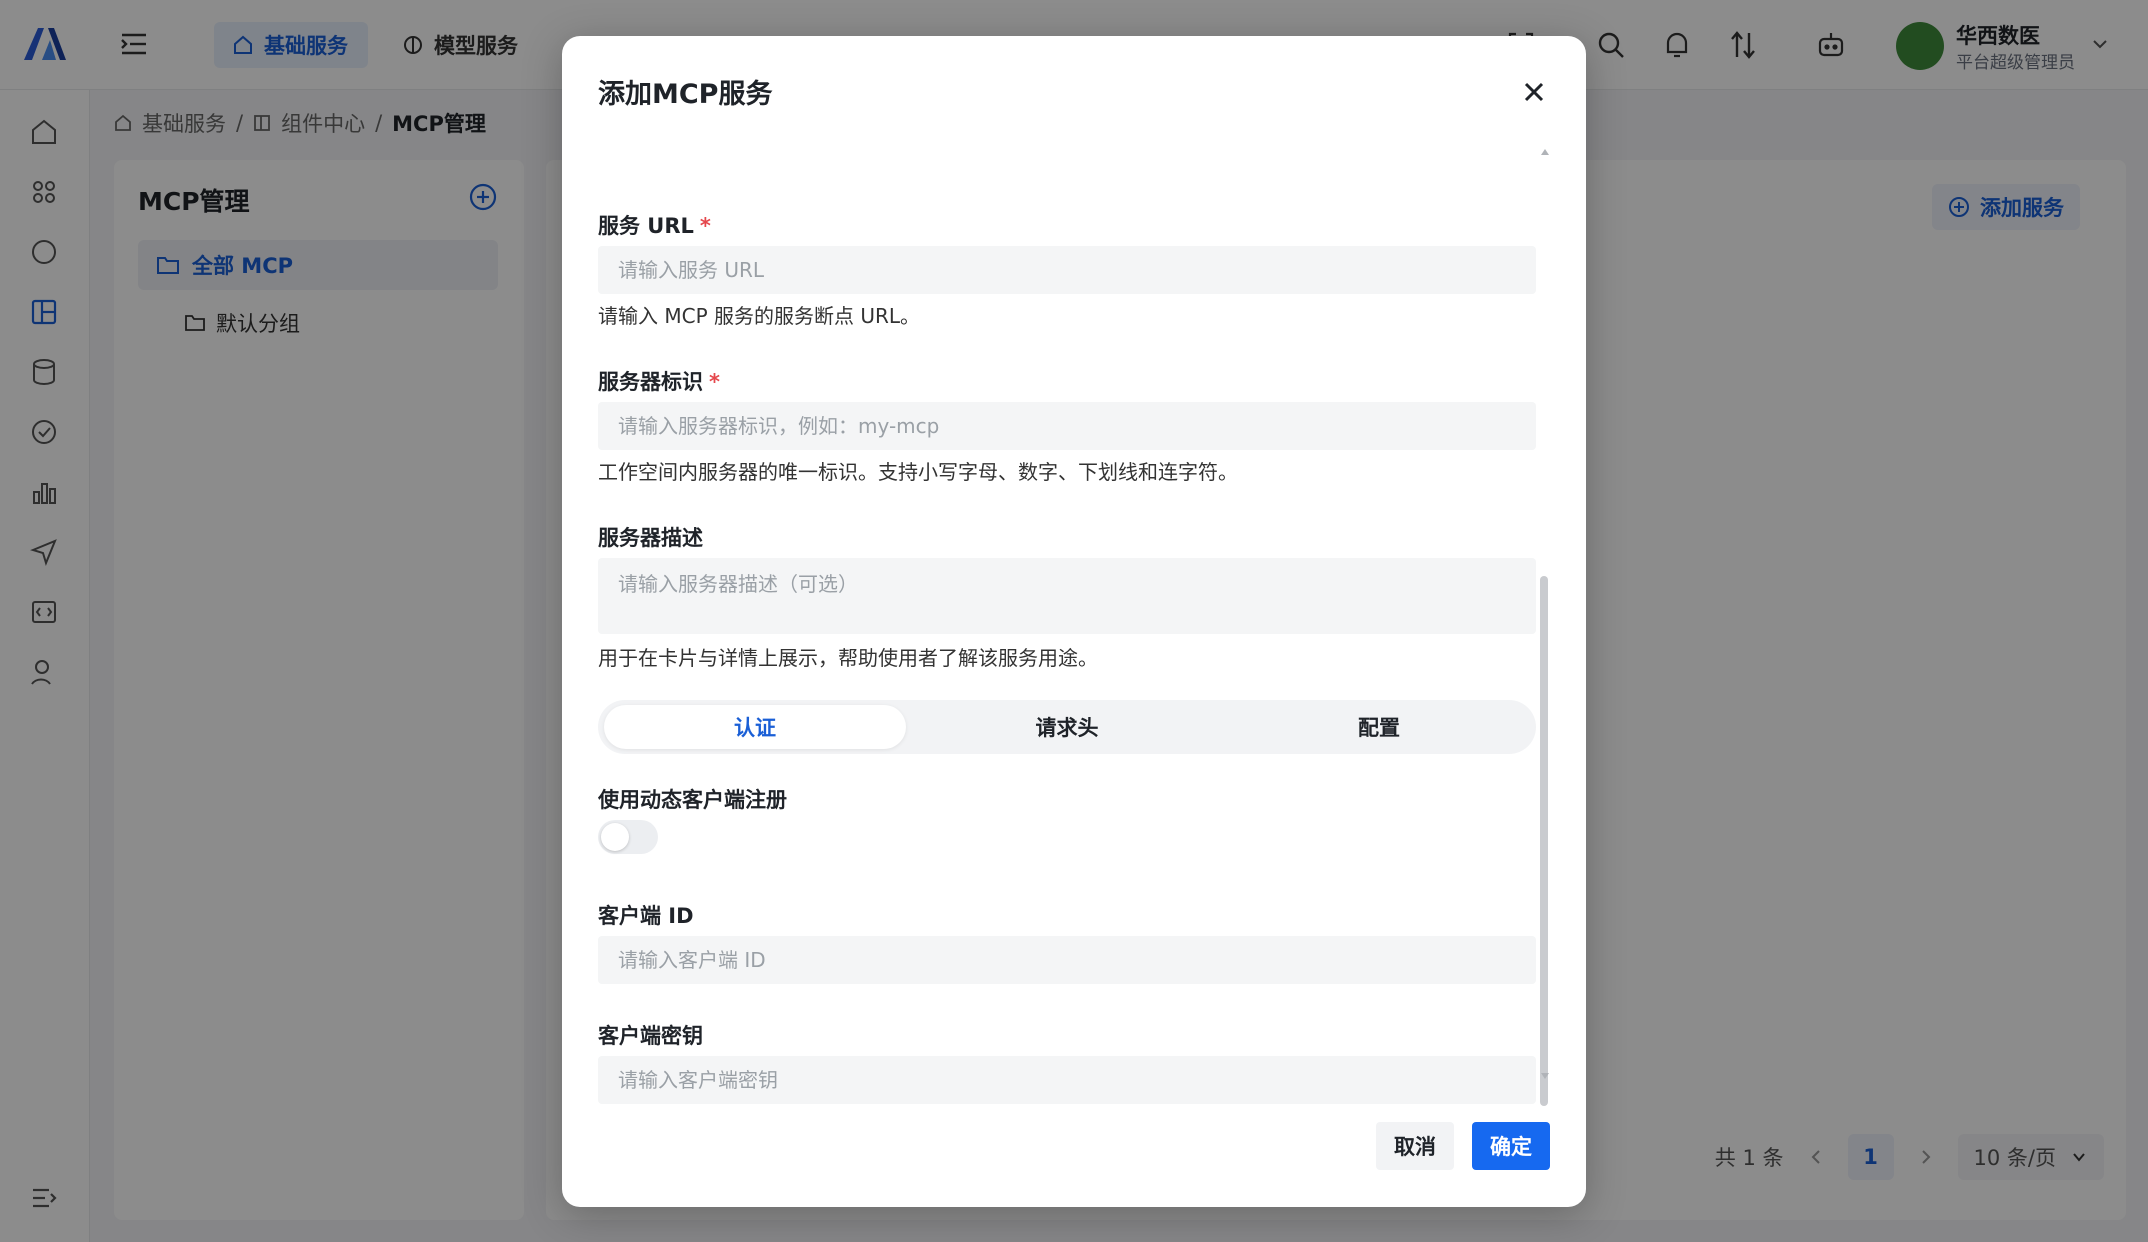  What do you see at coordinates (1545, 1076) in the screenshot?
I see `scroll-down-arrow-icon` at bounding box center [1545, 1076].